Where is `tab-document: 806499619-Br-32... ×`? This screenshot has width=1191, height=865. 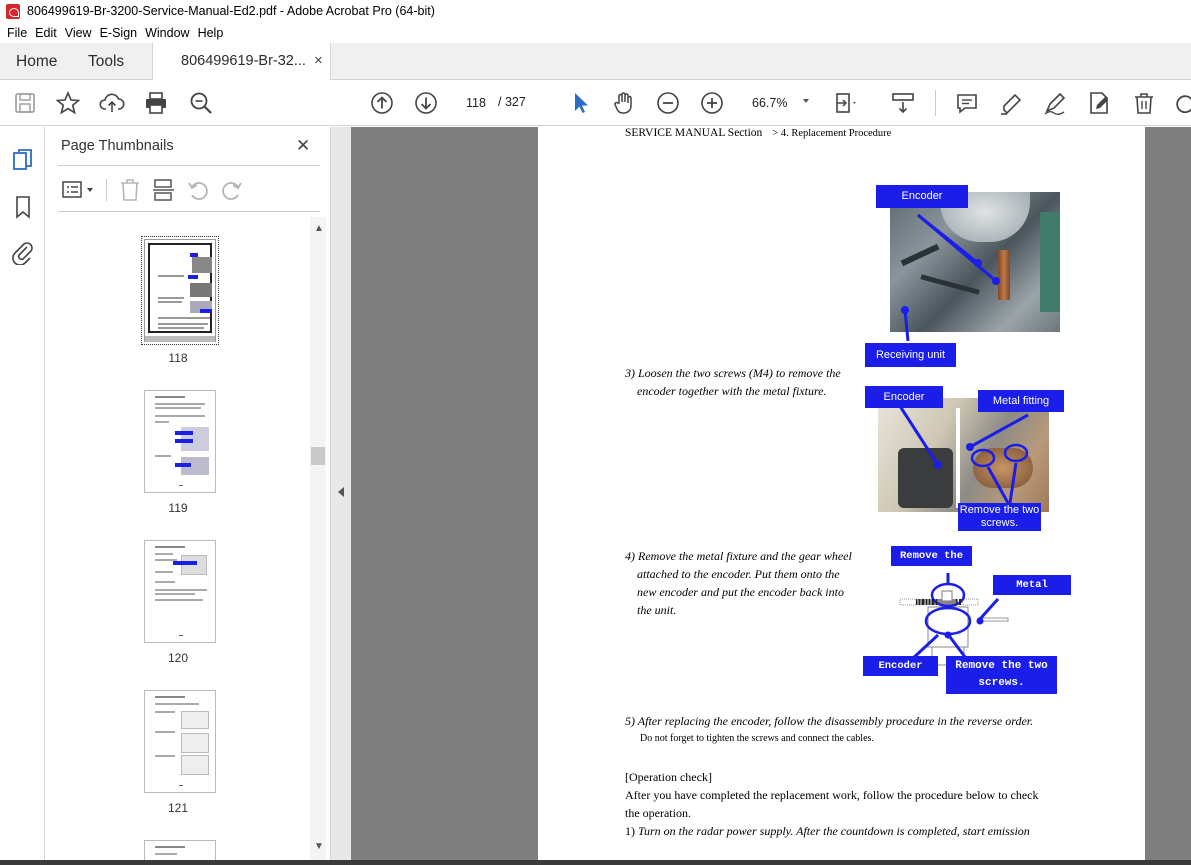
tab-document: 806499619-Br-32... × is located at coordinates (241, 61).